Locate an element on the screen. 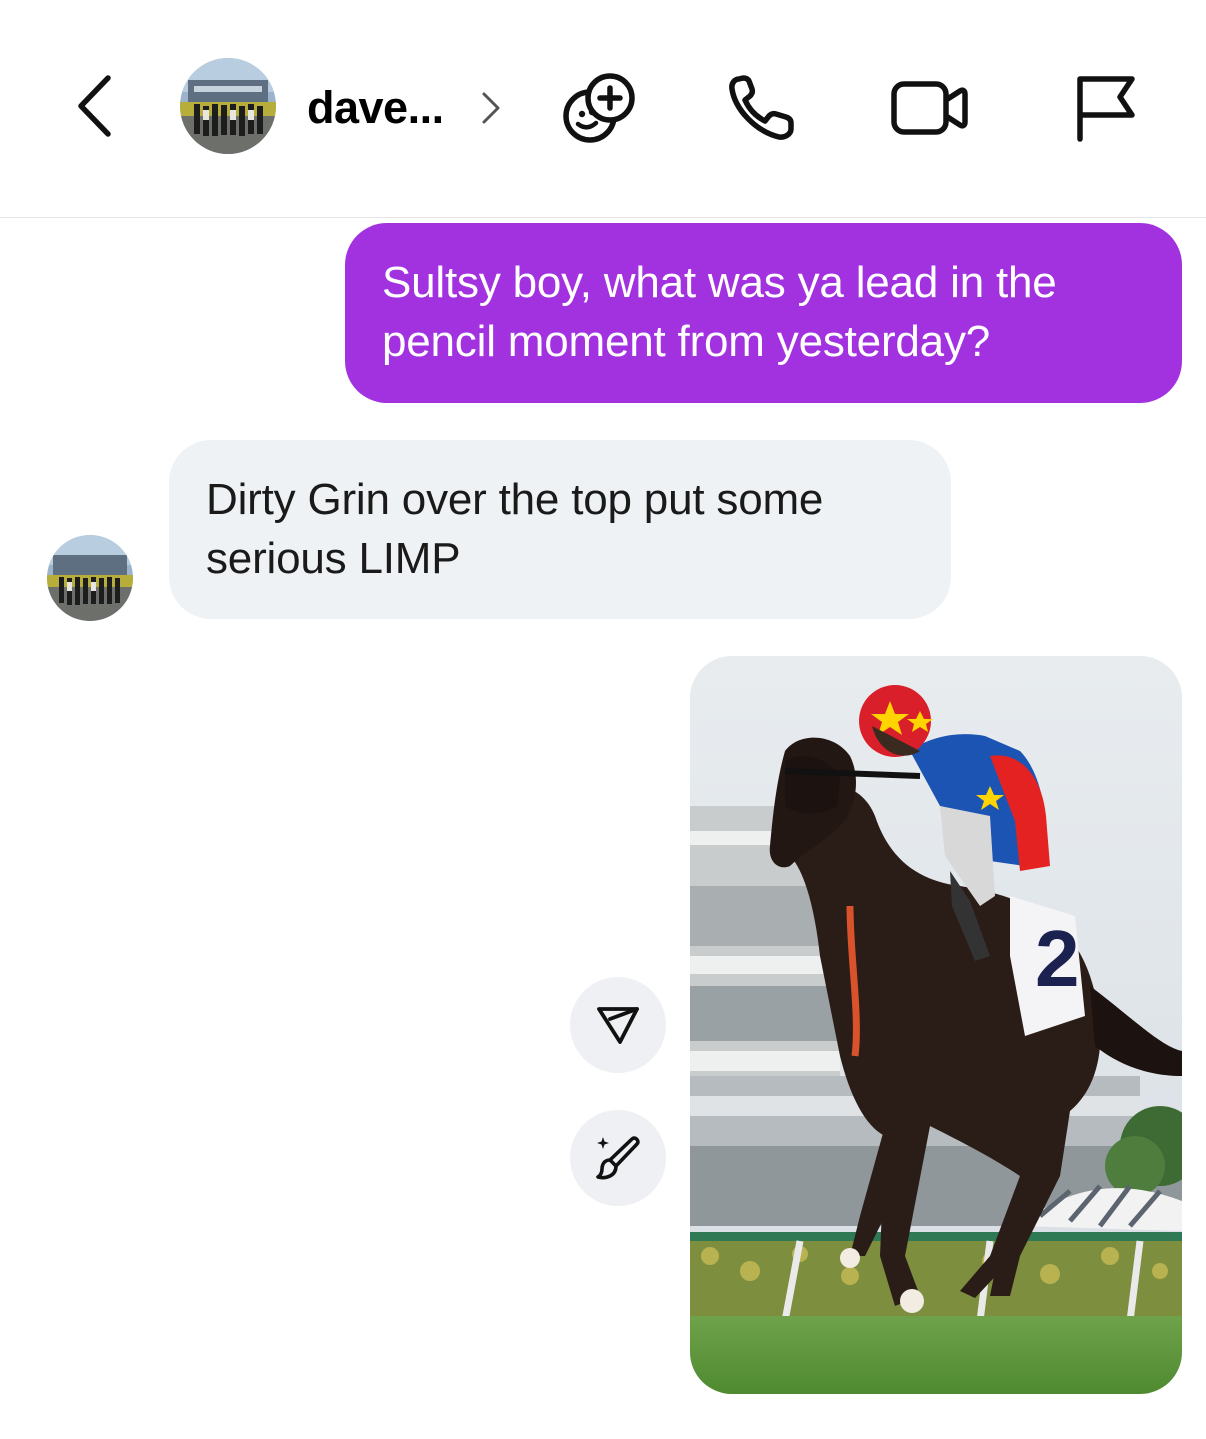 The image size is (1206, 1439). video-call-button is located at coordinates (930, 108).